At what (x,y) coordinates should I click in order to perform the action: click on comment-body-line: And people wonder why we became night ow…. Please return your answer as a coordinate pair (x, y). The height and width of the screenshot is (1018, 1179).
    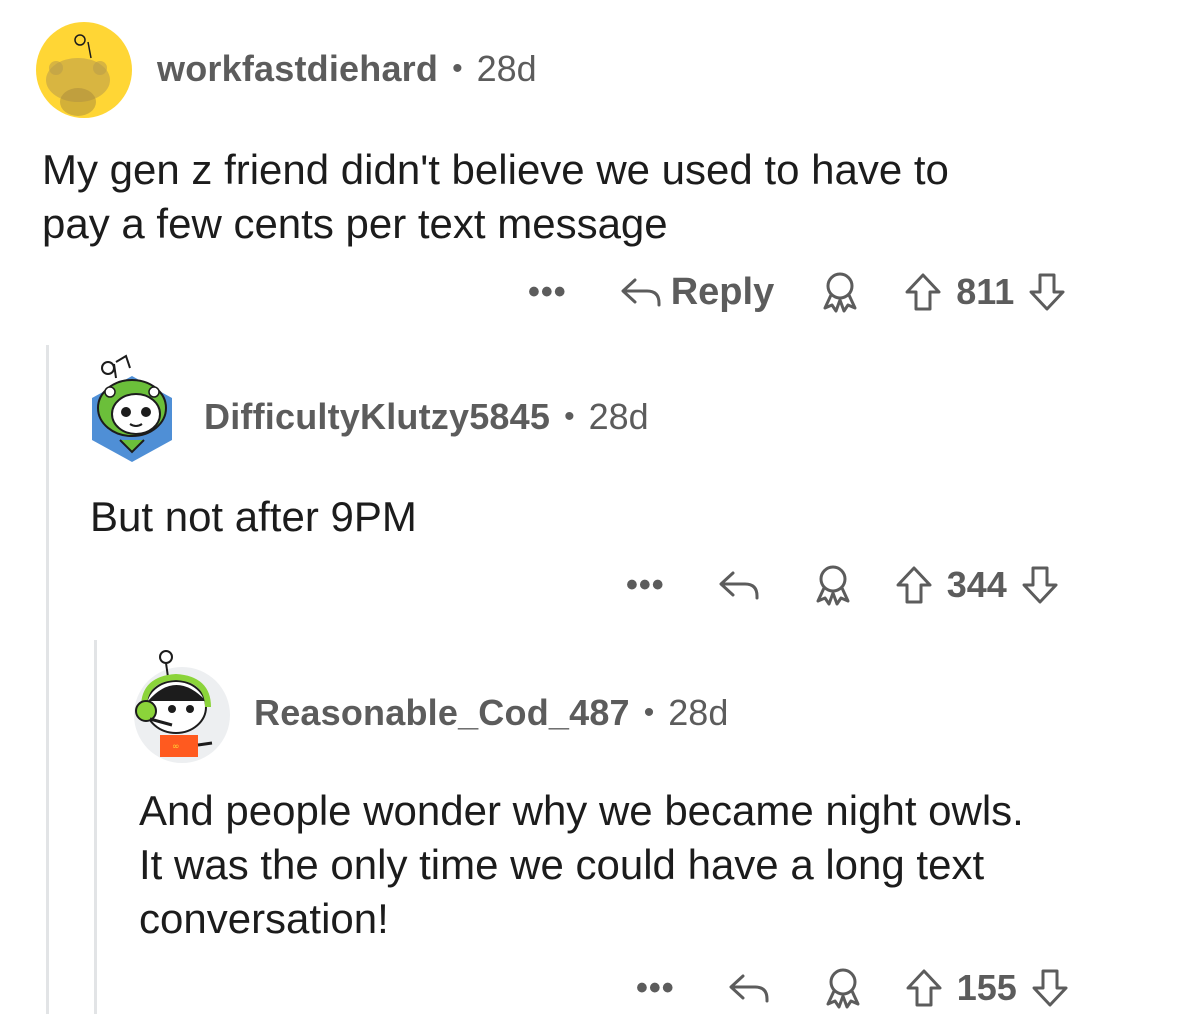
    Looking at the image, I should click on (581, 810).